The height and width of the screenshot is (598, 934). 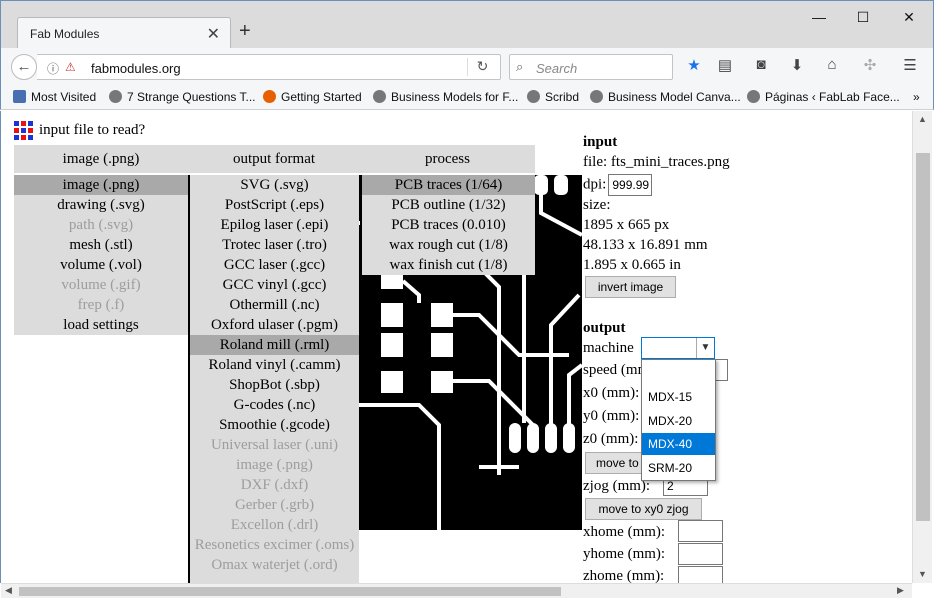 What do you see at coordinates (53, 68) in the screenshot?
I see `info-icon: ⓘ` at bounding box center [53, 68].